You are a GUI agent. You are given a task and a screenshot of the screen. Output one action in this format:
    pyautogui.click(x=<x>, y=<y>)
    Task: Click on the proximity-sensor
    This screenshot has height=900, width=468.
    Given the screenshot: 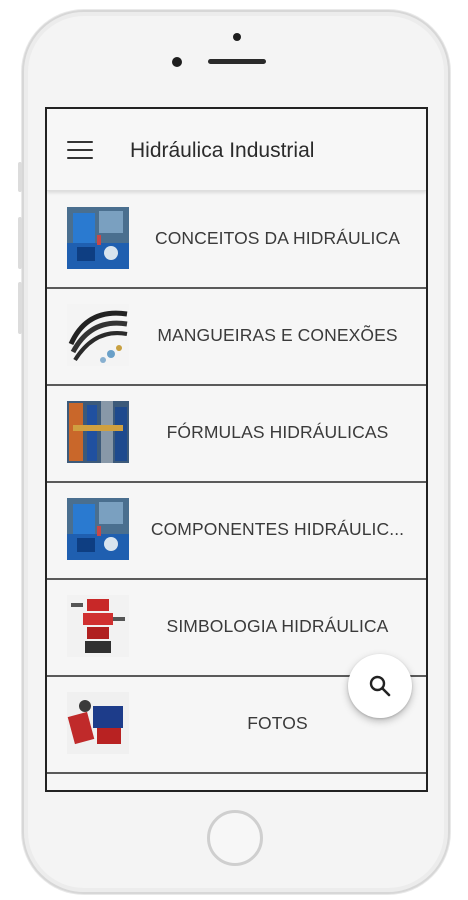 What is the action you would take?
    pyautogui.click(x=177, y=62)
    